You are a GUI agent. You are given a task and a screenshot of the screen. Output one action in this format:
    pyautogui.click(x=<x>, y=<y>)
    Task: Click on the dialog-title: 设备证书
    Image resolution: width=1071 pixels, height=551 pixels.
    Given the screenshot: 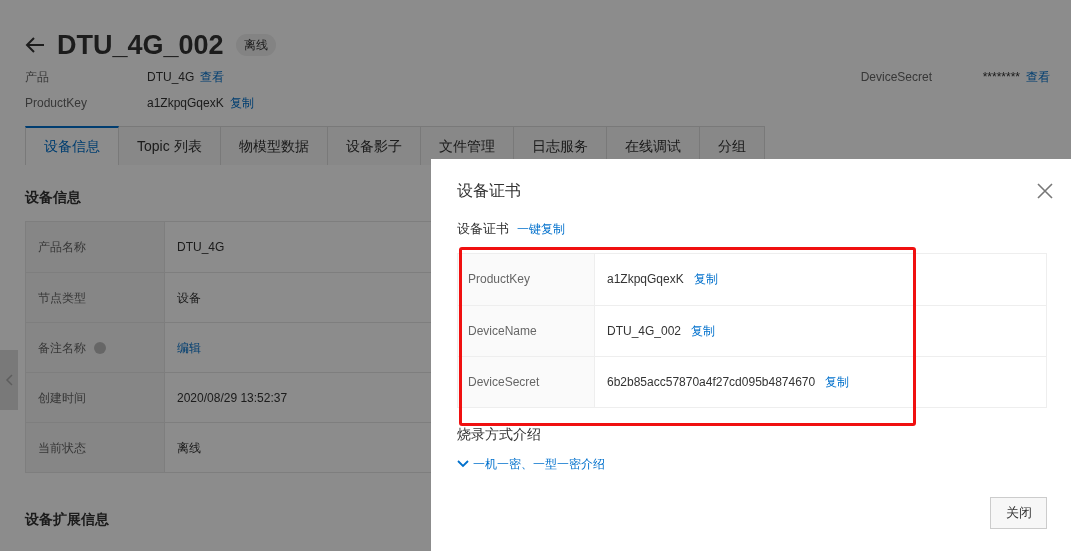 What is the action you would take?
    pyautogui.click(x=489, y=191)
    